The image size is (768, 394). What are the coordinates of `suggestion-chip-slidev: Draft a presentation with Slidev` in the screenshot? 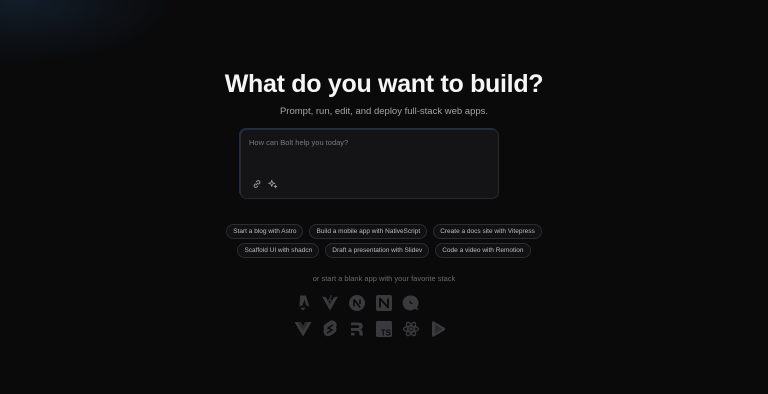 It's located at (377, 250).